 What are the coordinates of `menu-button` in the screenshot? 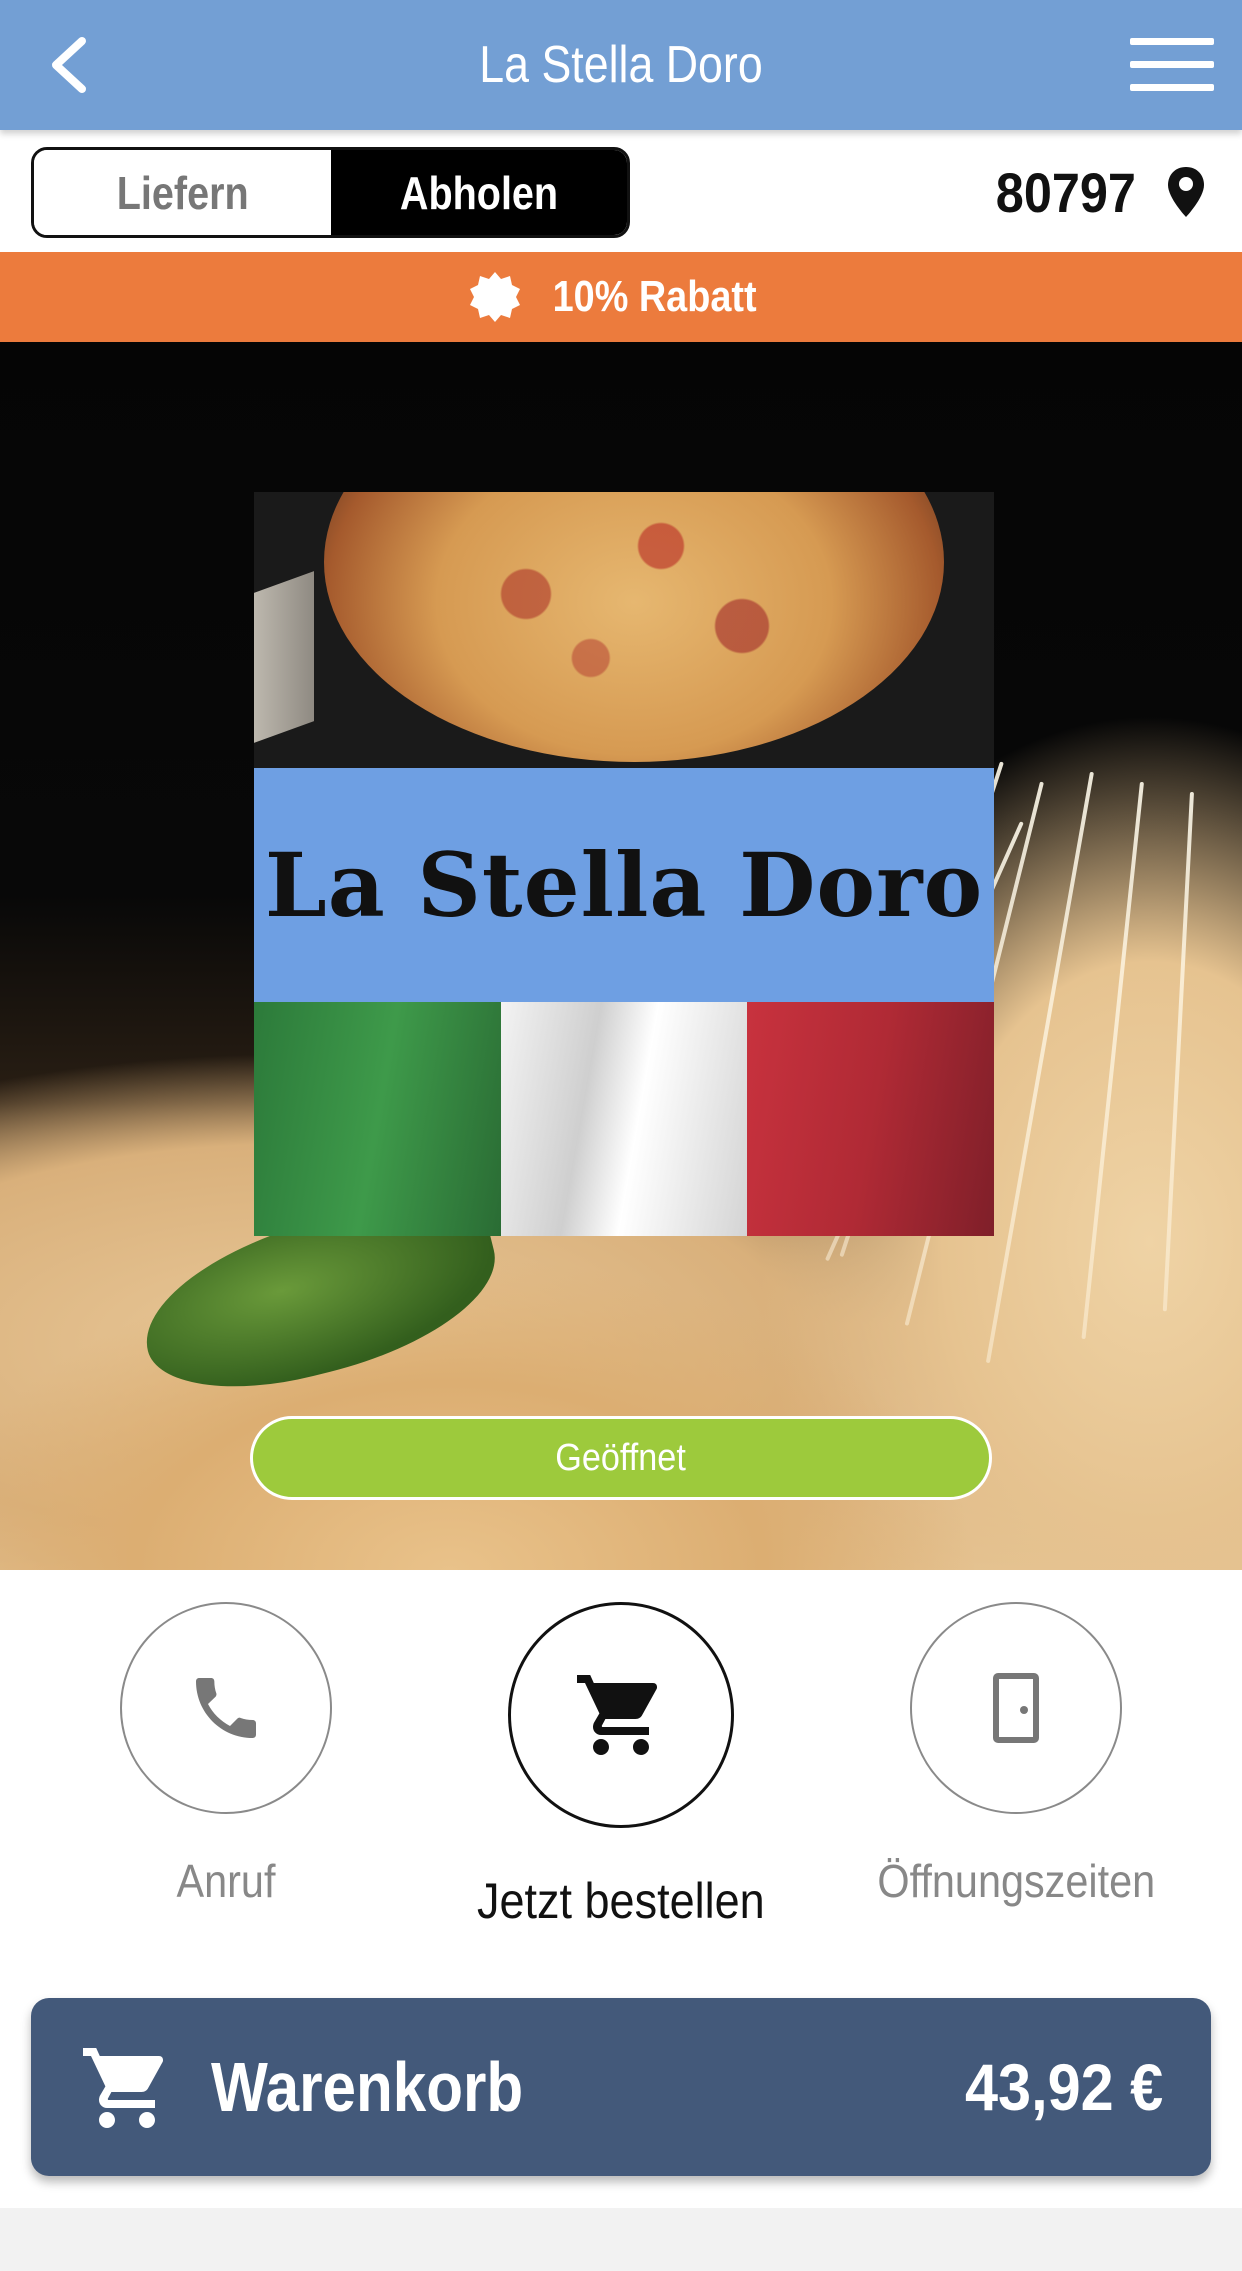 It's located at (1172, 66).